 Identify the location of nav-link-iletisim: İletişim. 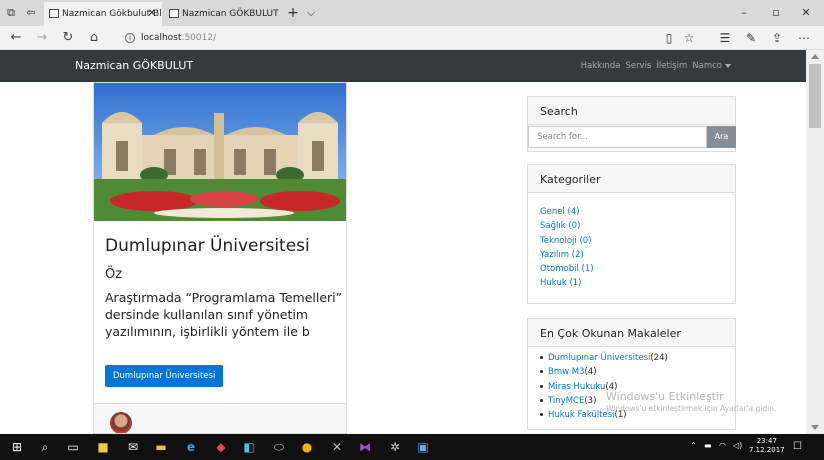
(671, 66).